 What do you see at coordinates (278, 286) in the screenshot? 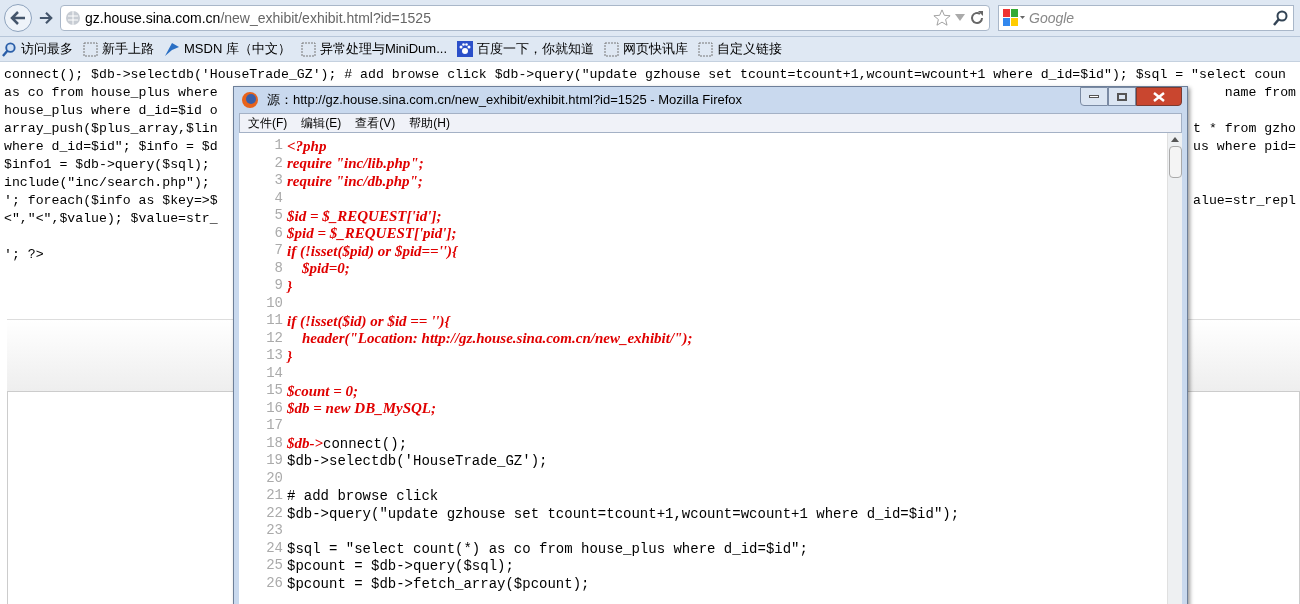
I see `line-number: 9` at bounding box center [278, 286].